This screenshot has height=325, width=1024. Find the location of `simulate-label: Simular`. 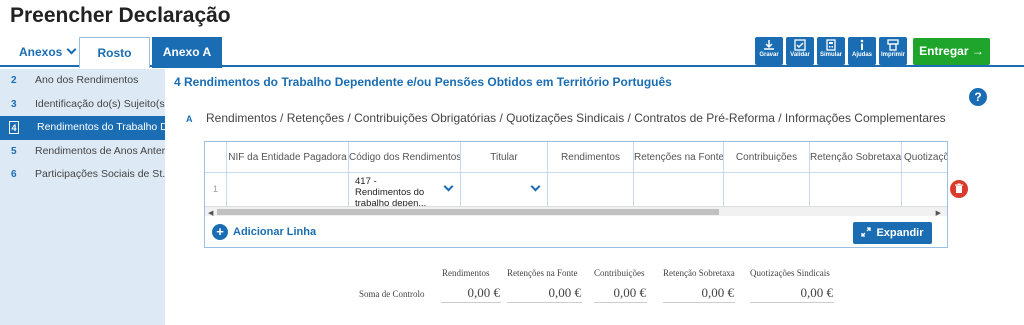

simulate-label: Simular is located at coordinates (830, 55).